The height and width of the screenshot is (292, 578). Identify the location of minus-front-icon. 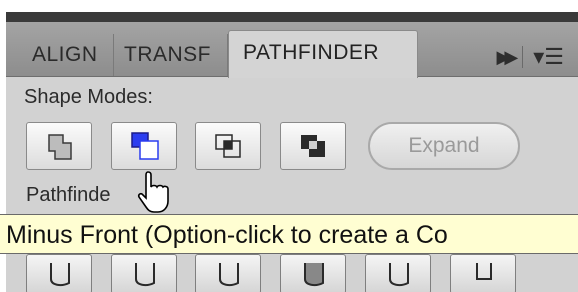
(145, 146).